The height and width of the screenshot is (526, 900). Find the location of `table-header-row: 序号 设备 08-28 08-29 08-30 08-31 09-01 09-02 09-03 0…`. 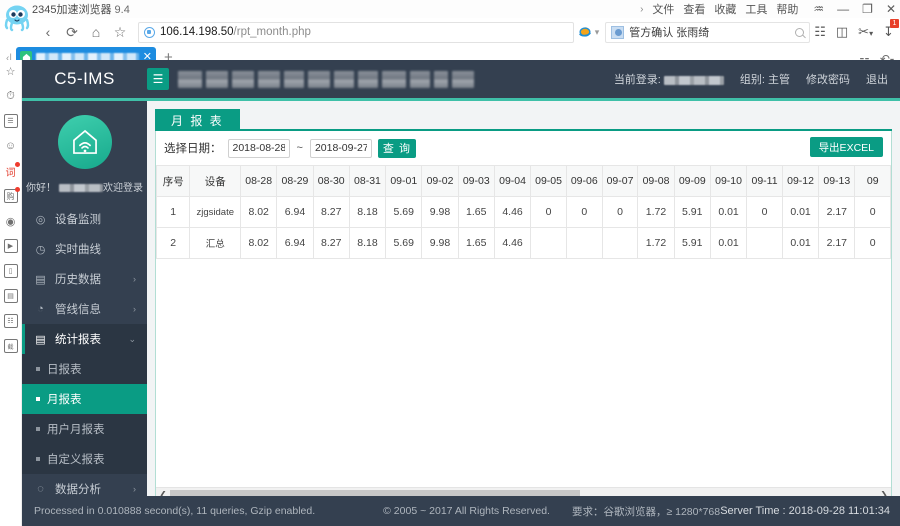

table-header-row: 序号 设备 08-28 08-29 08-30 08-31 09-01 09-02 09-03 0… is located at coordinates (523, 181).